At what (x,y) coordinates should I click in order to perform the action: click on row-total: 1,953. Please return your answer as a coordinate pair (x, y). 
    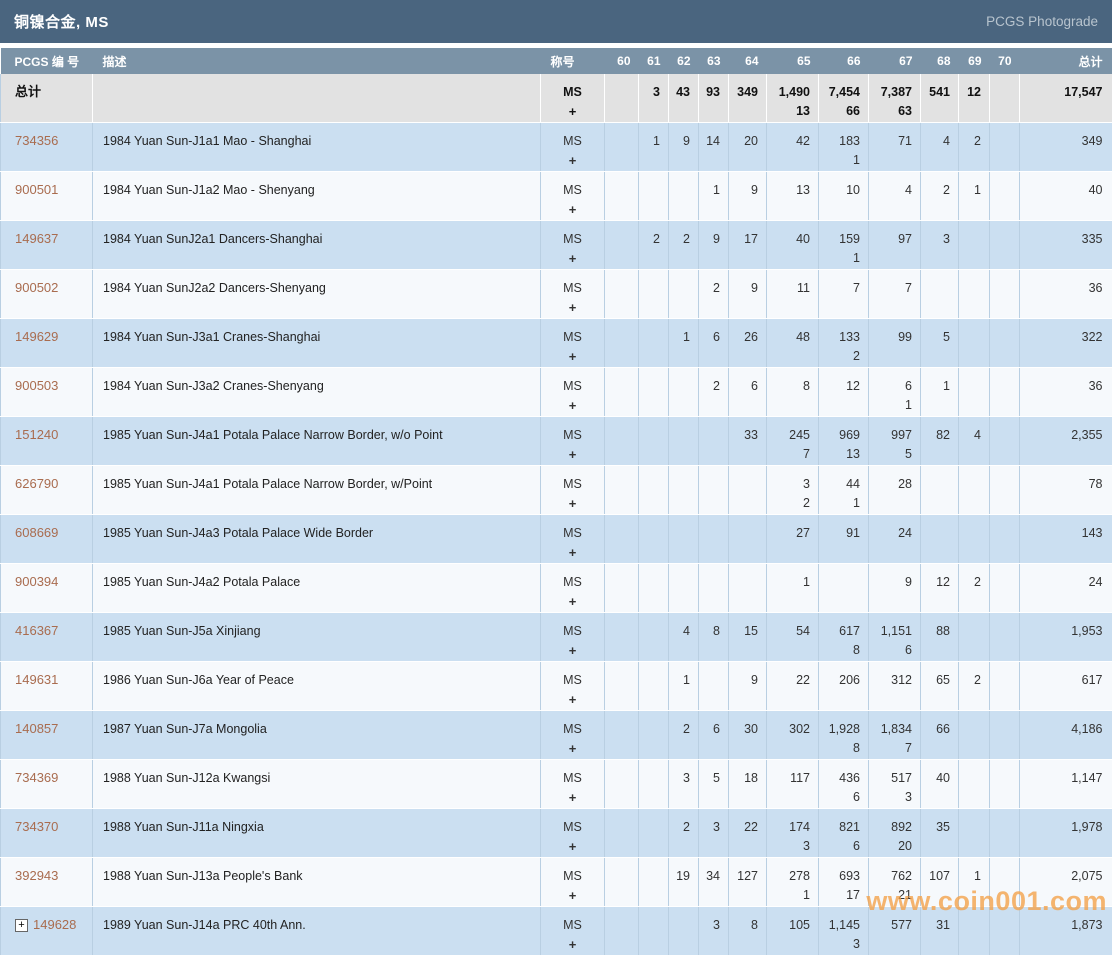
    Looking at the image, I should click on (1086, 631).